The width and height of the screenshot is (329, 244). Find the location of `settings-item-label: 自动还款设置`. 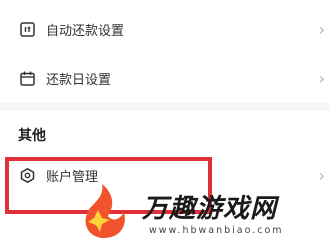

settings-item-label: 自动还款设置 is located at coordinates (85, 31).